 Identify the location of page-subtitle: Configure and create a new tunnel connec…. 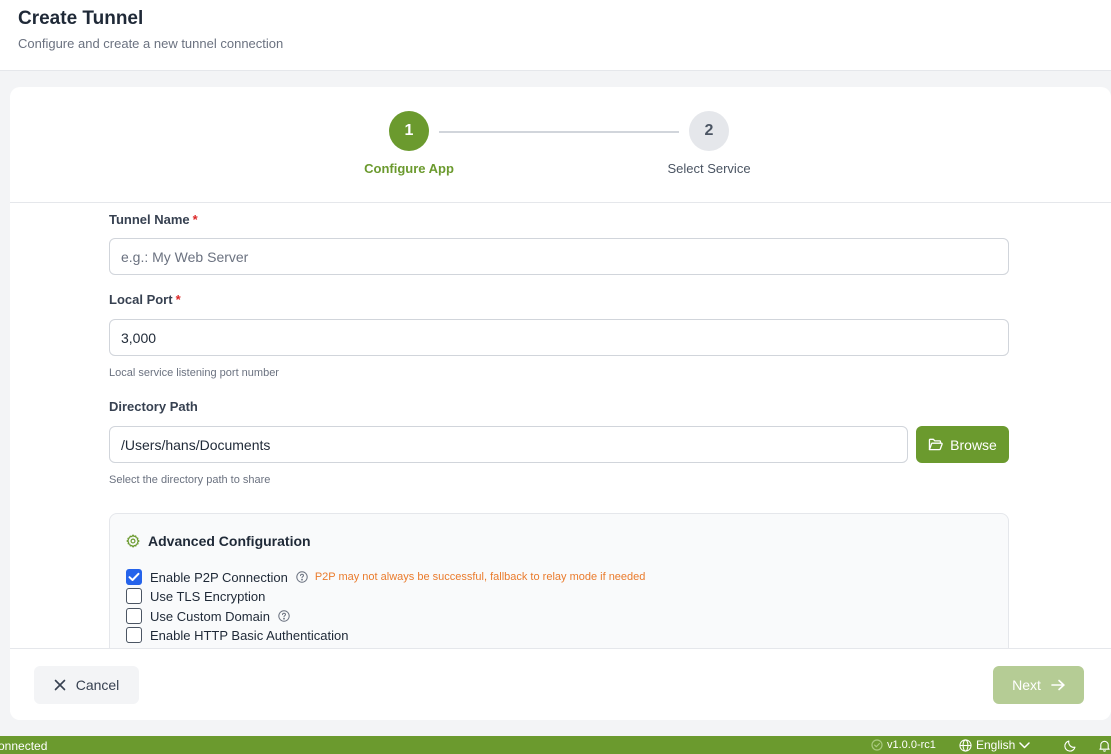
(151, 43).